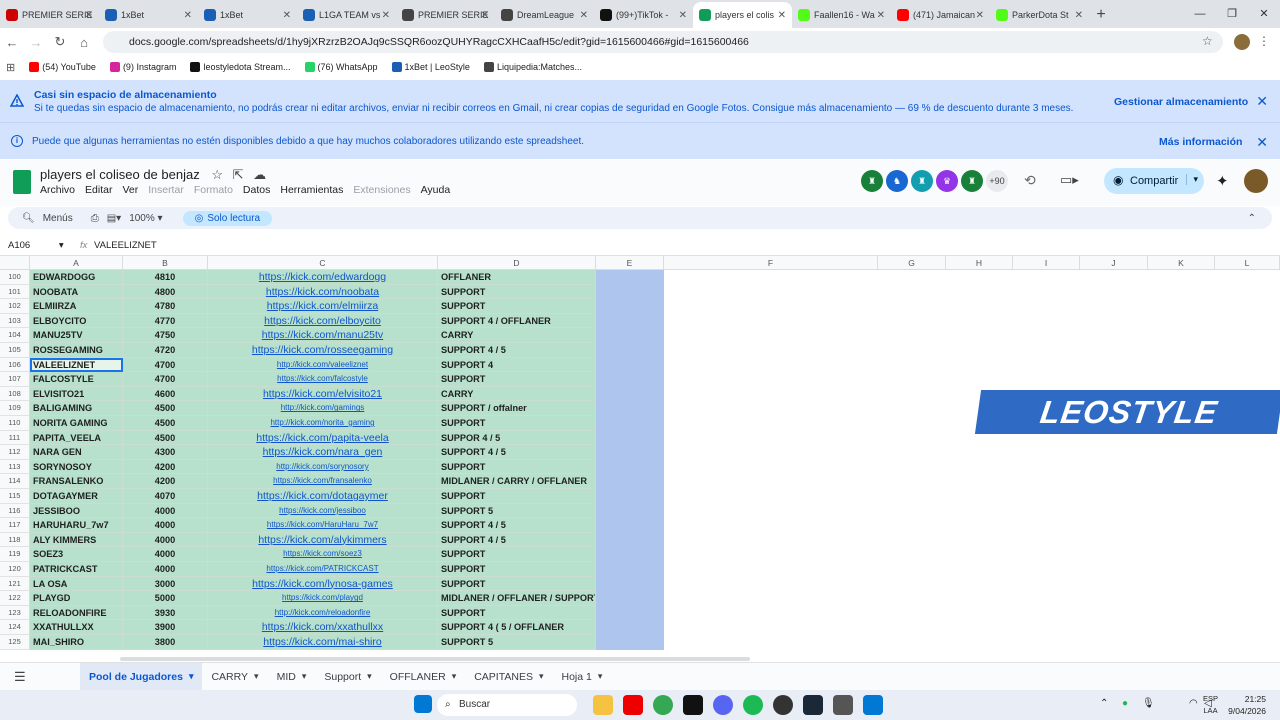 The image size is (1280, 720). I want to click on player-name-cell: MAI_SHIRO, so click(76, 642).